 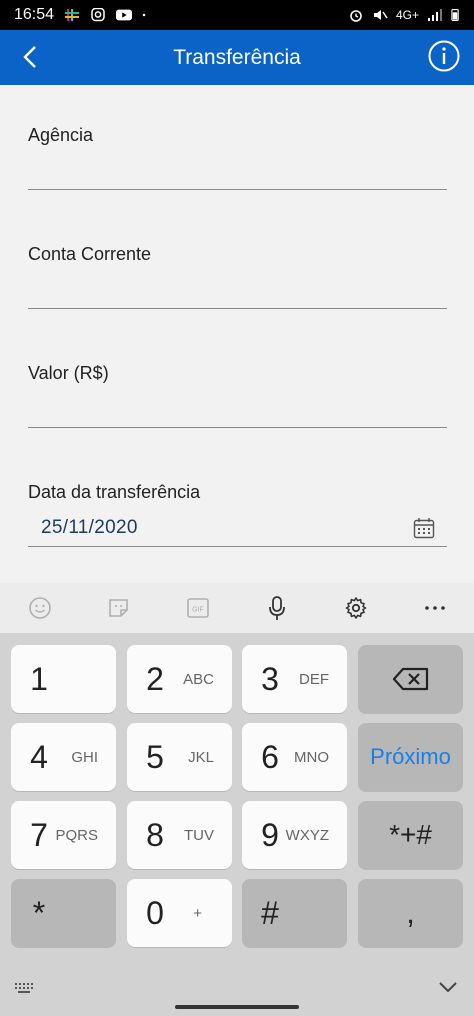 What do you see at coordinates (356, 16) in the screenshot?
I see `alarm-icon` at bounding box center [356, 16].